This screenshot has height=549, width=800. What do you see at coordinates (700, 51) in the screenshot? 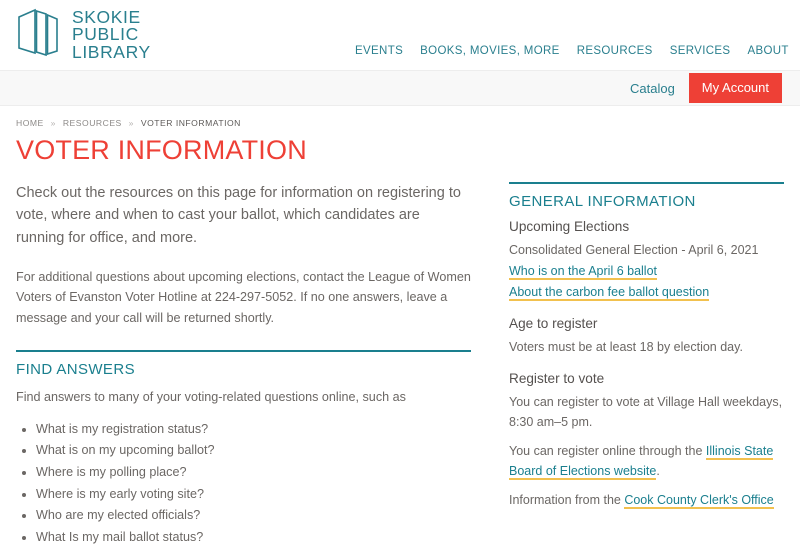
I see `nav-item-services: SERVICES` at bounding box center [700, 51].